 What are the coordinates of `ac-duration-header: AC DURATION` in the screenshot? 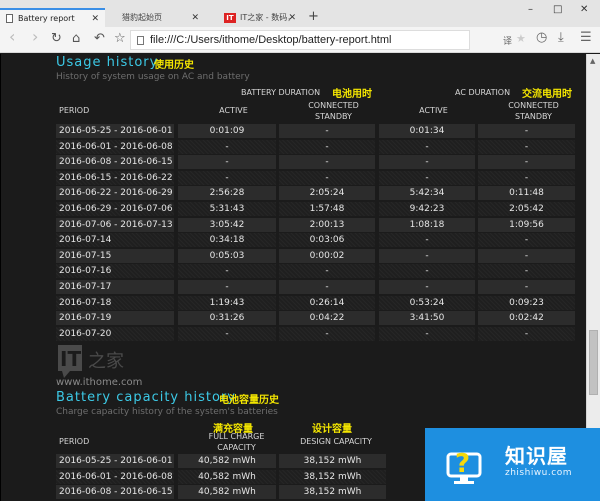 It's located at (483, 92).